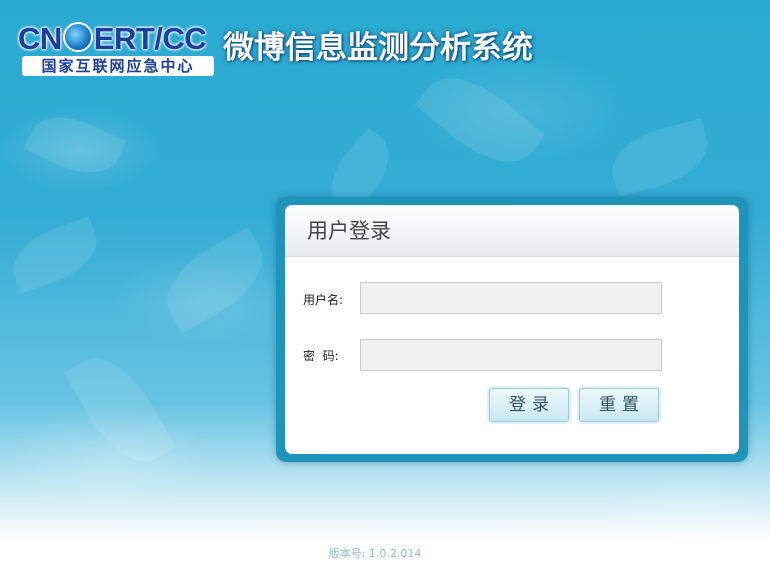 The height and width of the screenshot is (568, 770). What do you see at coordinates (349, 231) in the screenshot?
I see `login-title: 用户登录` at bounding box center [349, 231].